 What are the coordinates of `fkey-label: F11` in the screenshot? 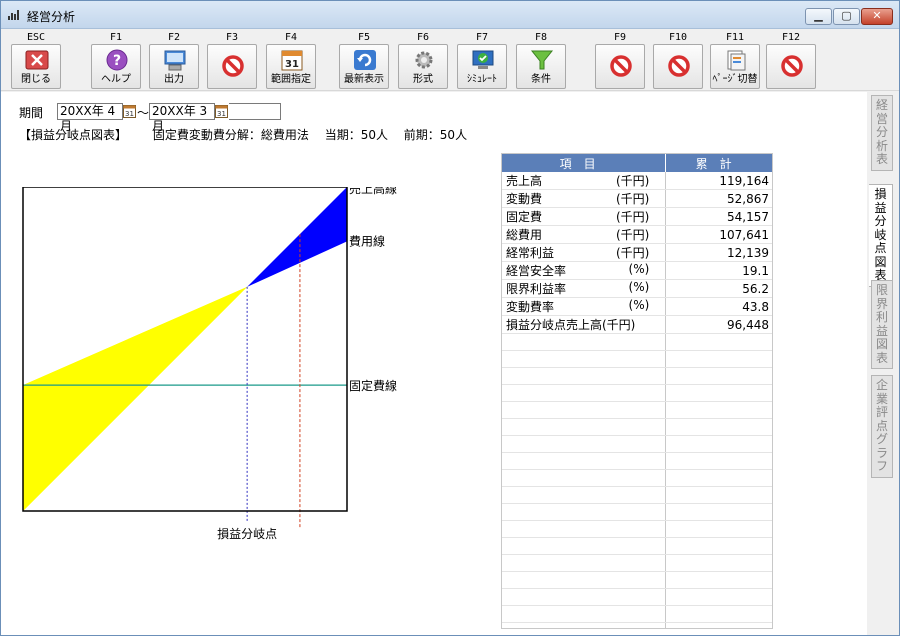 It's located at (735, 37).